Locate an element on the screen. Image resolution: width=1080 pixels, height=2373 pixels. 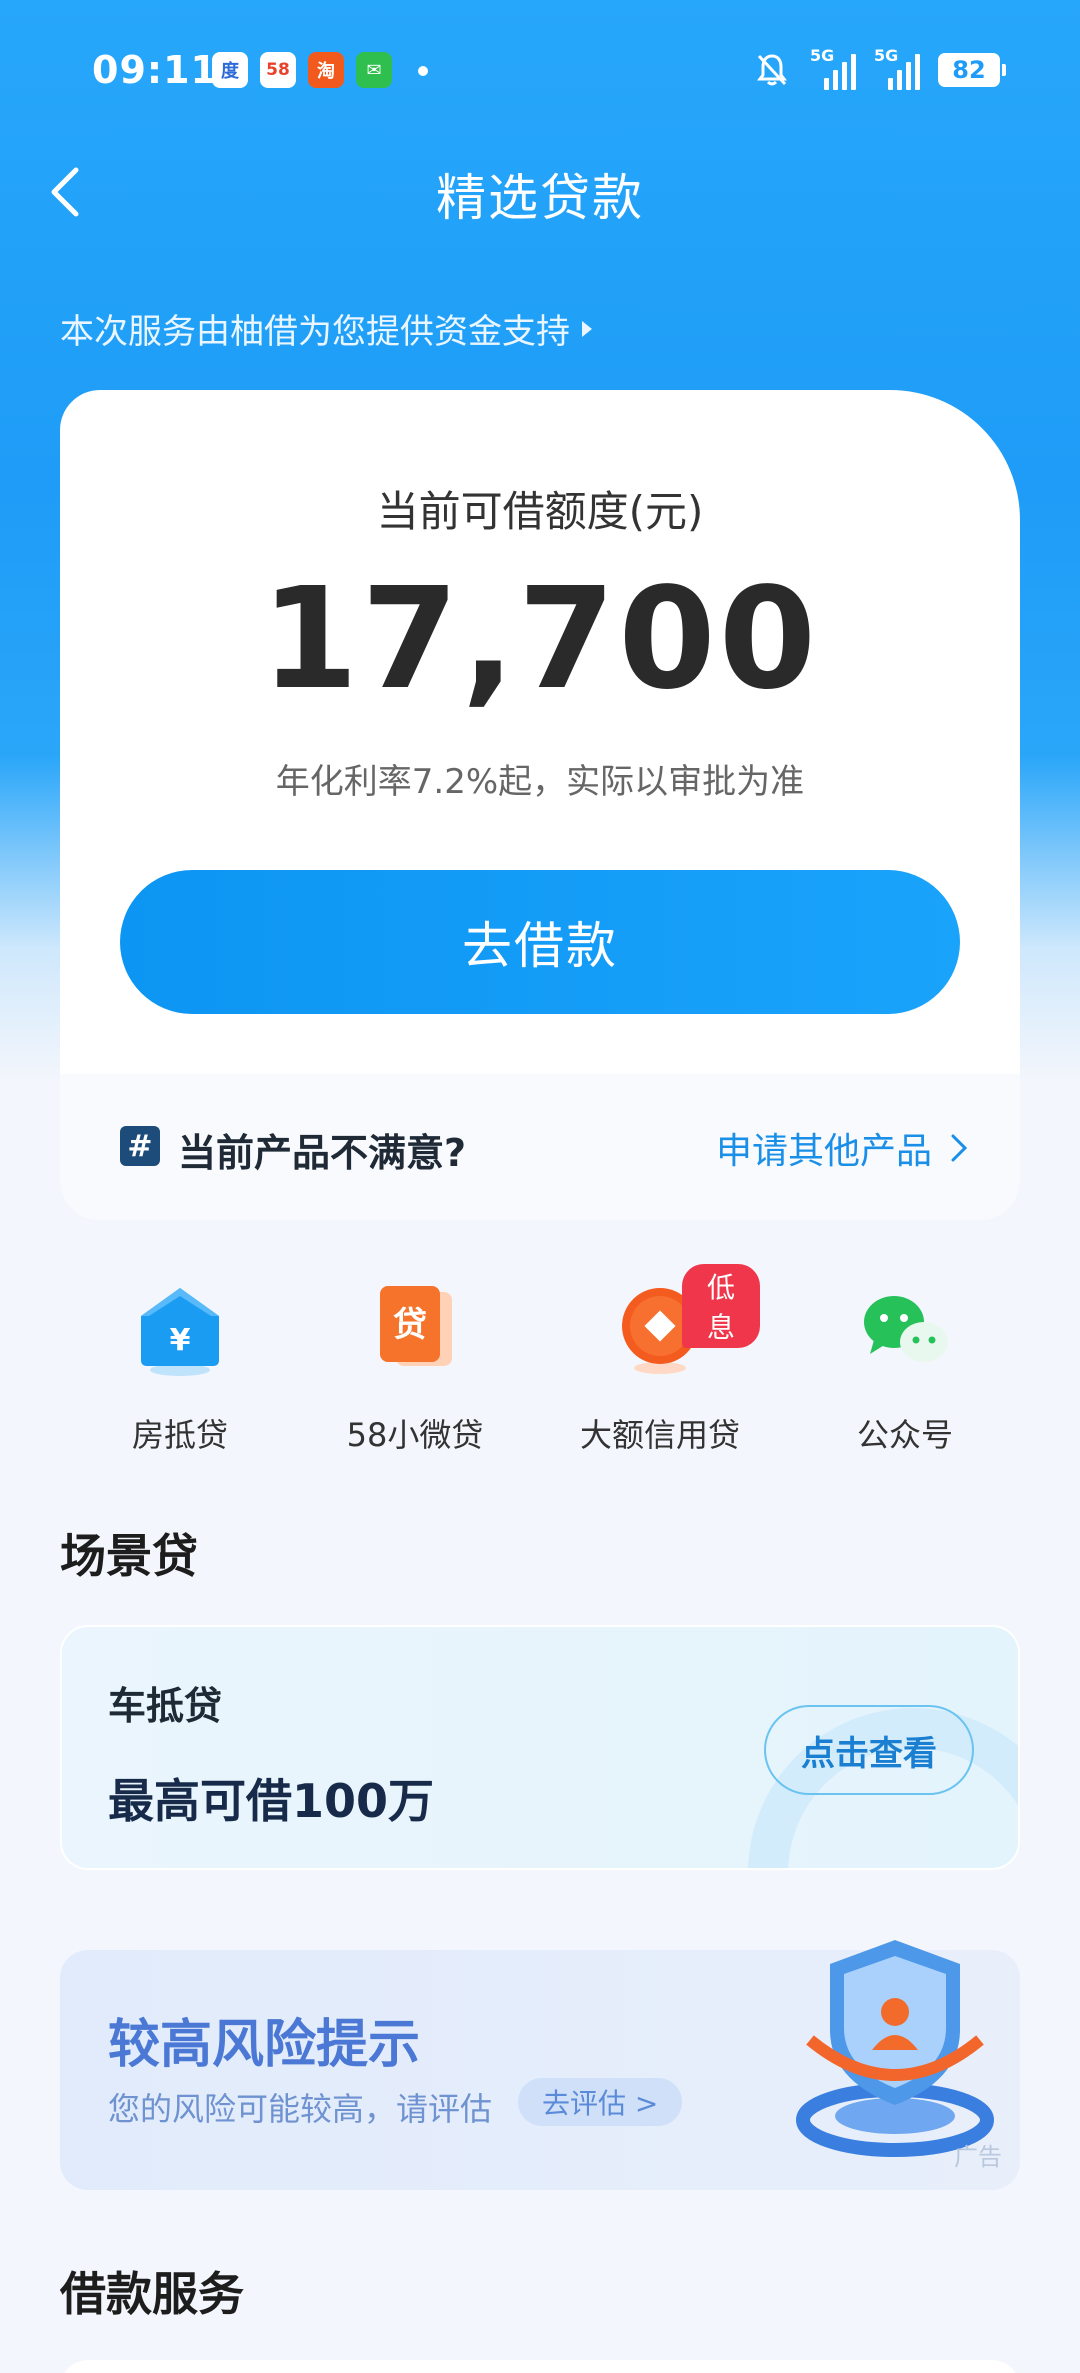
loan-icon: 贷 is located at coordinates (416, 1326).